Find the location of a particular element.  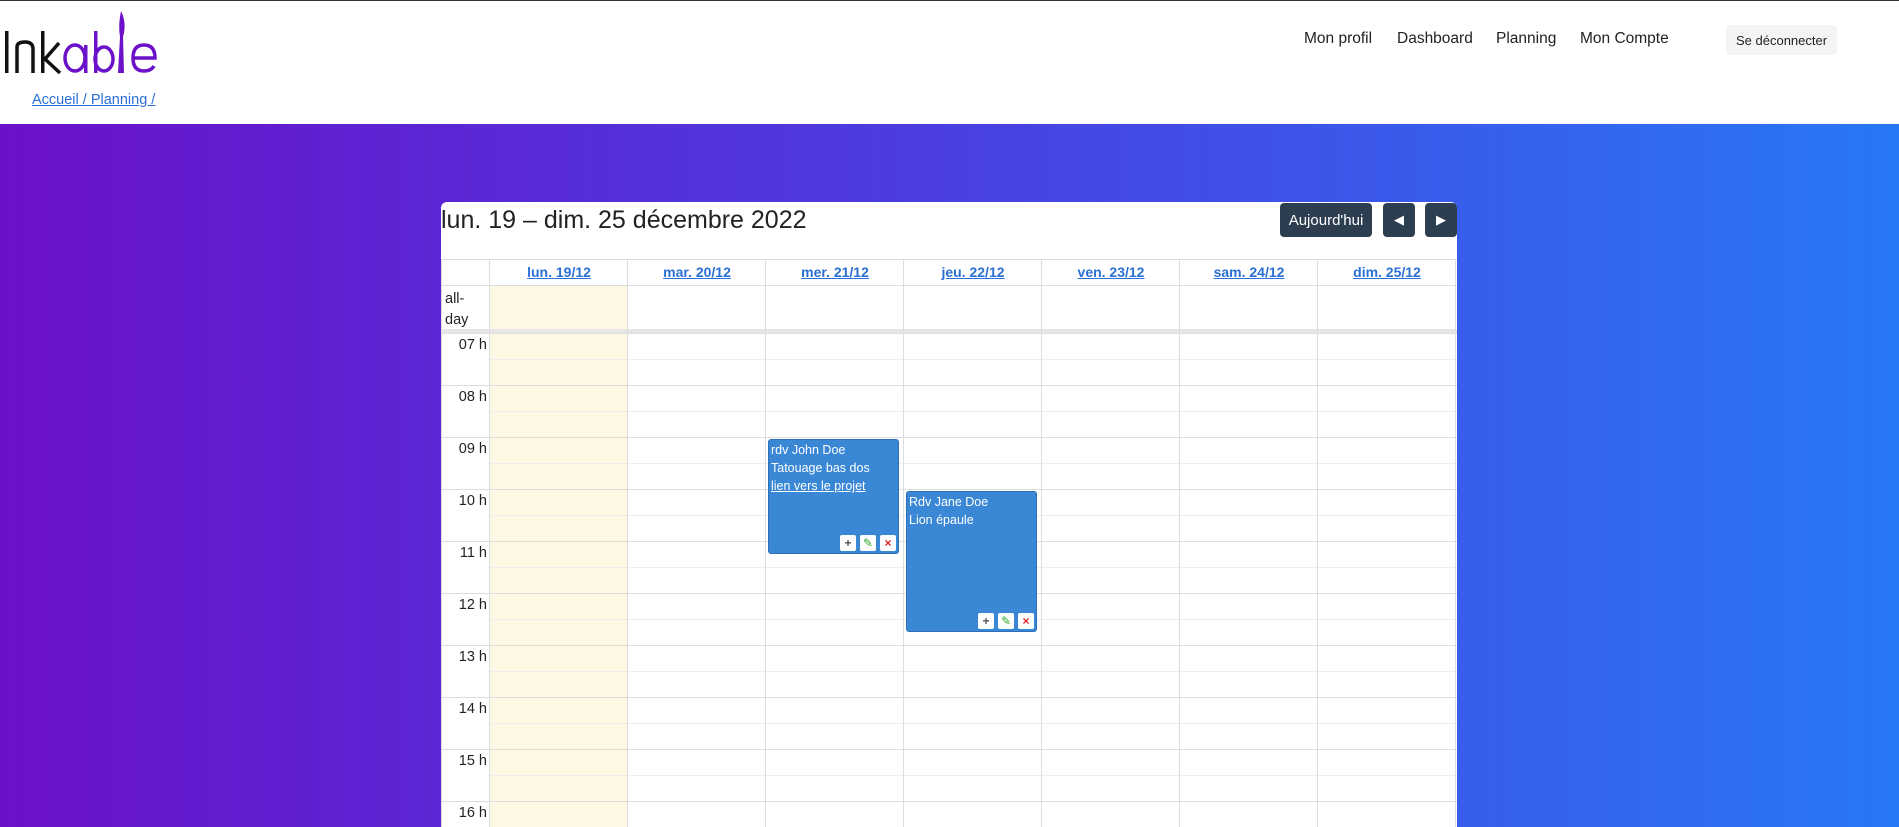

inkable-logo is located at coordinates (83, 41).